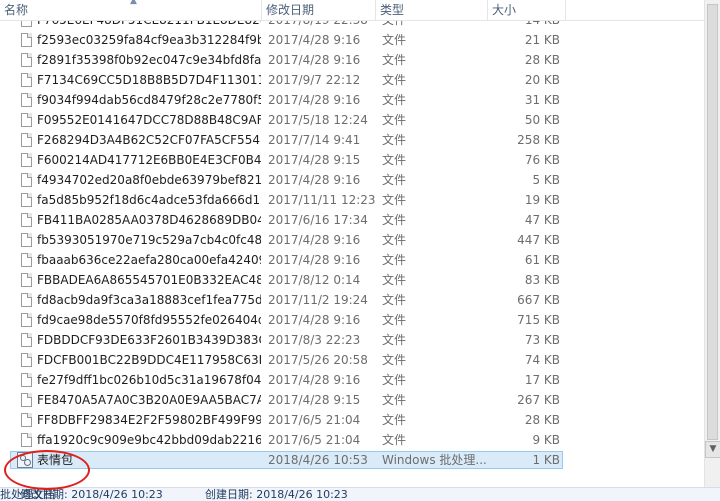  What do you see at coordinates (131, 10) in the screenshot?
I see `column-name-header: 名称 ▲` at bounding box center [131, 10].